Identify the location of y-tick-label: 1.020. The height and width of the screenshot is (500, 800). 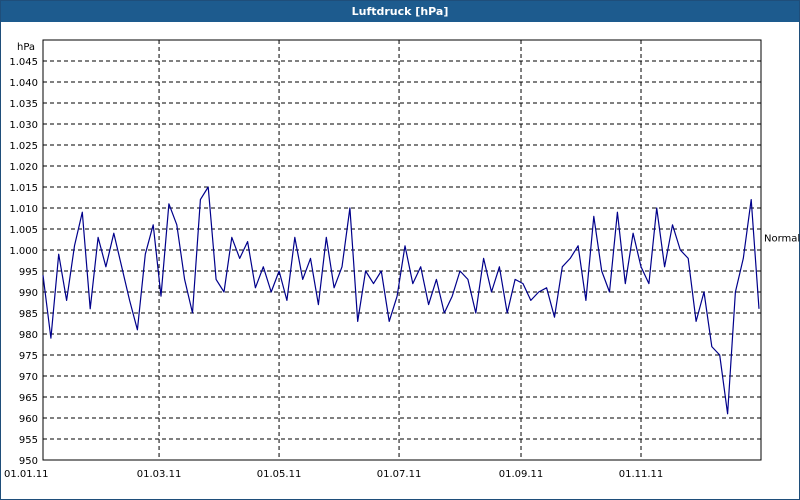
(23, 167).